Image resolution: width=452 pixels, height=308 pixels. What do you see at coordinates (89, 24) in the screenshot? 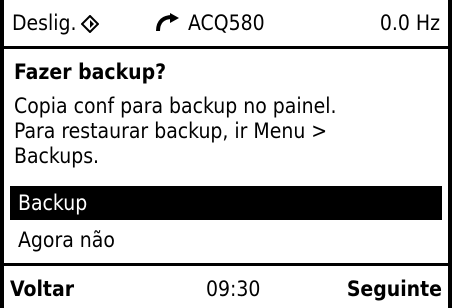
I see `diamond-status-icon` at bounding box center [89, 24].